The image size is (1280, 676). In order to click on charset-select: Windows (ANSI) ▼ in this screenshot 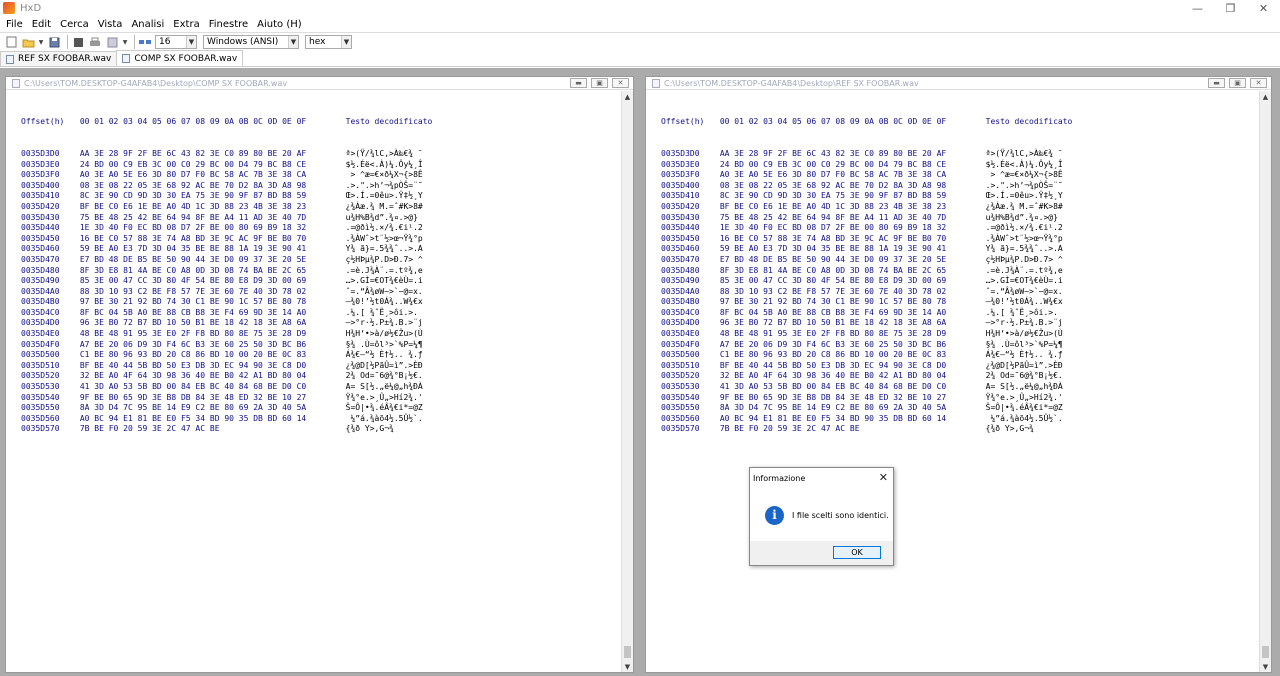, I will do `click(251, 42)`.